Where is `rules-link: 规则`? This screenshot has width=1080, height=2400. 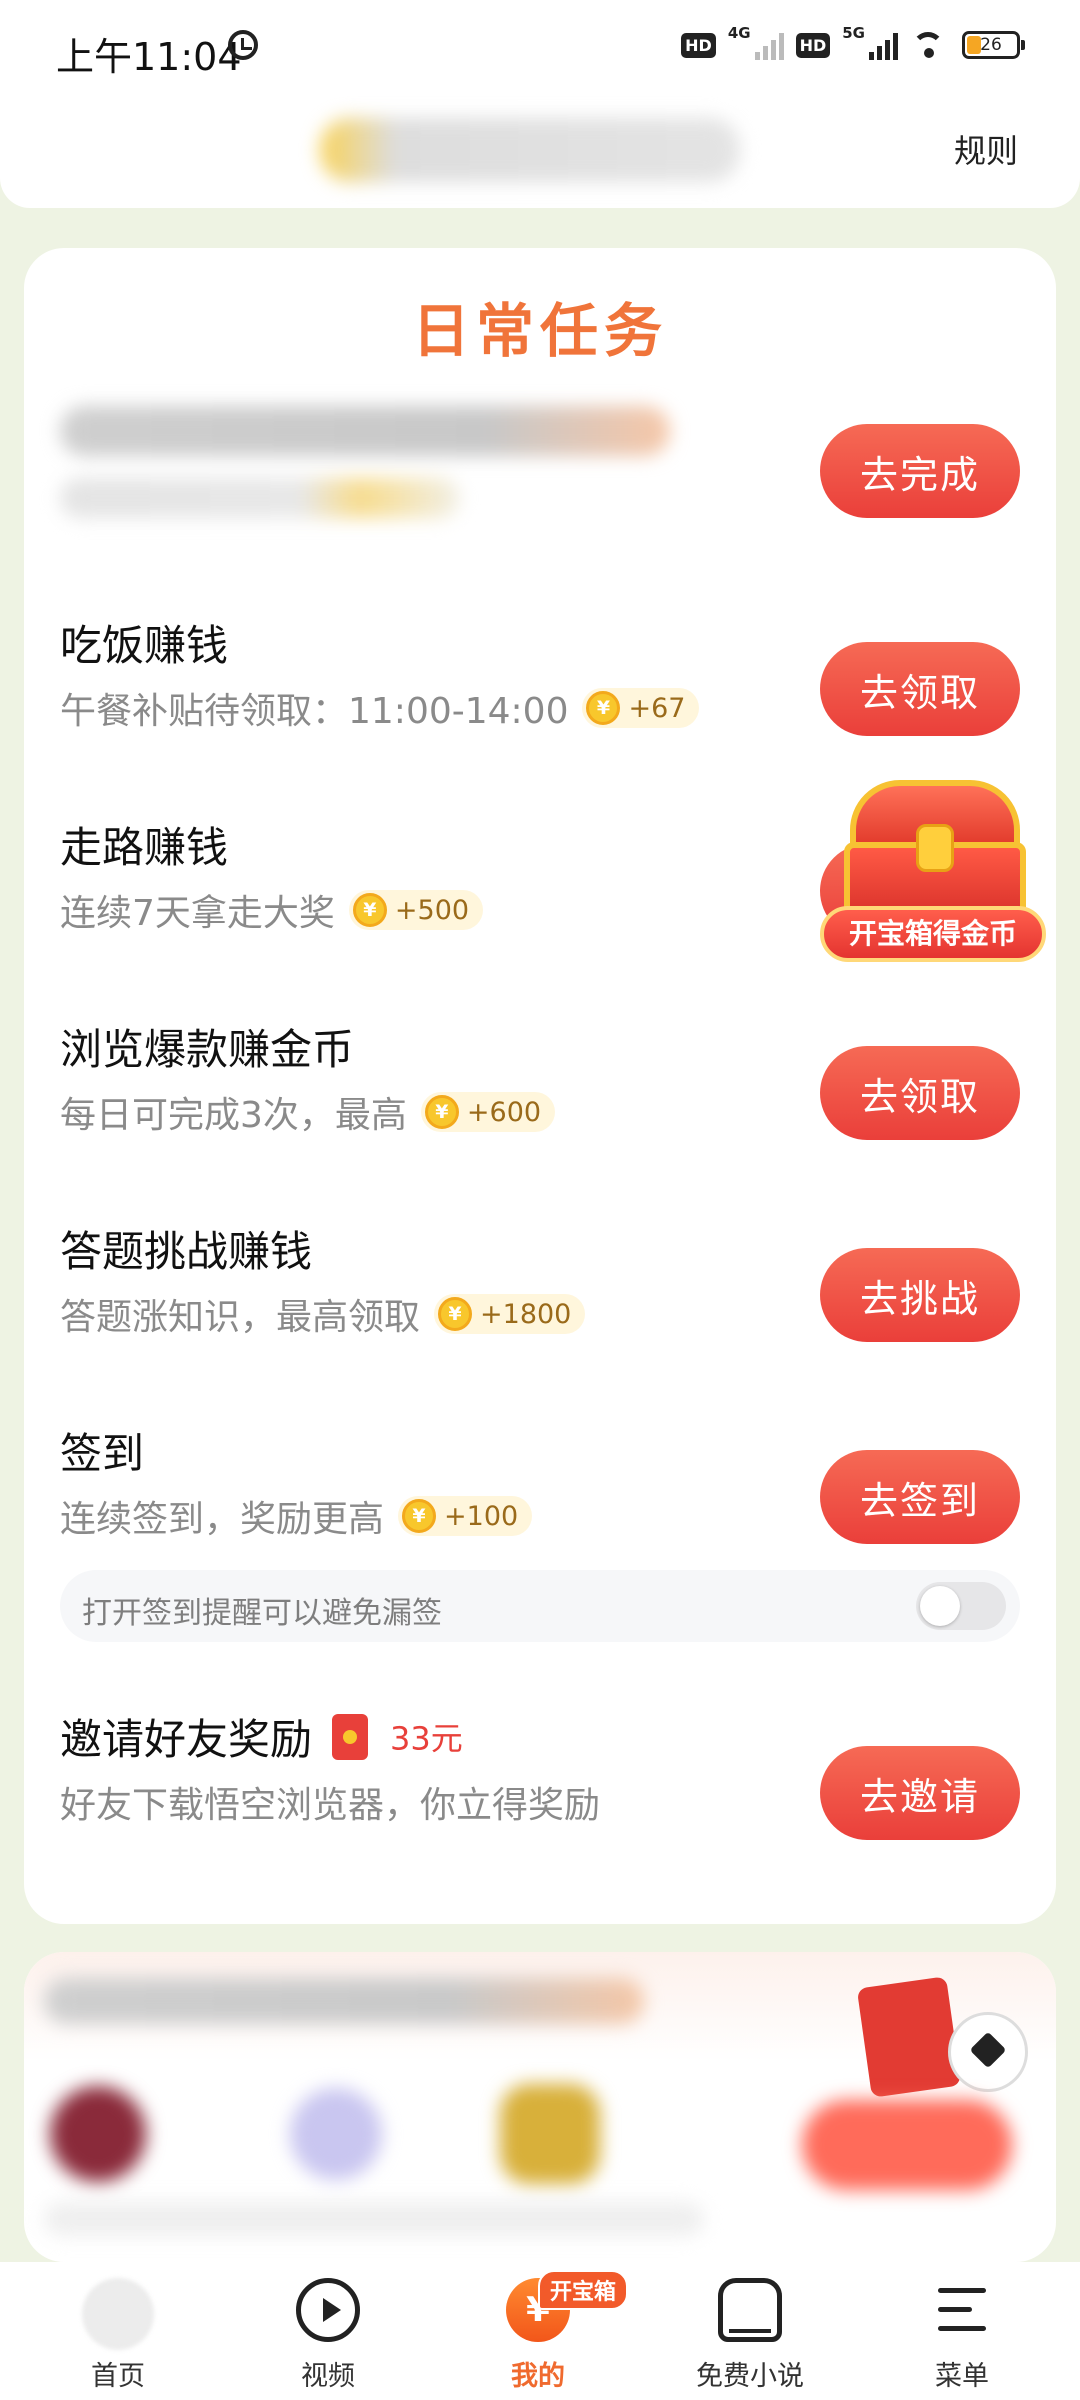 rules-link: 规则 is located at coordinates (986, 149).